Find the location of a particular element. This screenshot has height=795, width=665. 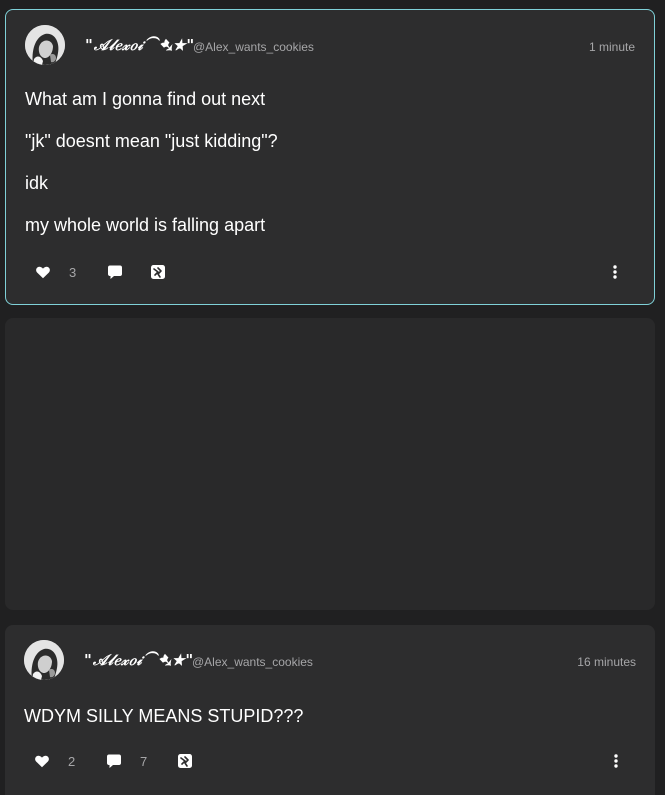

post-text-line: WDYM SILLY MEANS STUPID??? is located at coordinates (164, 716).